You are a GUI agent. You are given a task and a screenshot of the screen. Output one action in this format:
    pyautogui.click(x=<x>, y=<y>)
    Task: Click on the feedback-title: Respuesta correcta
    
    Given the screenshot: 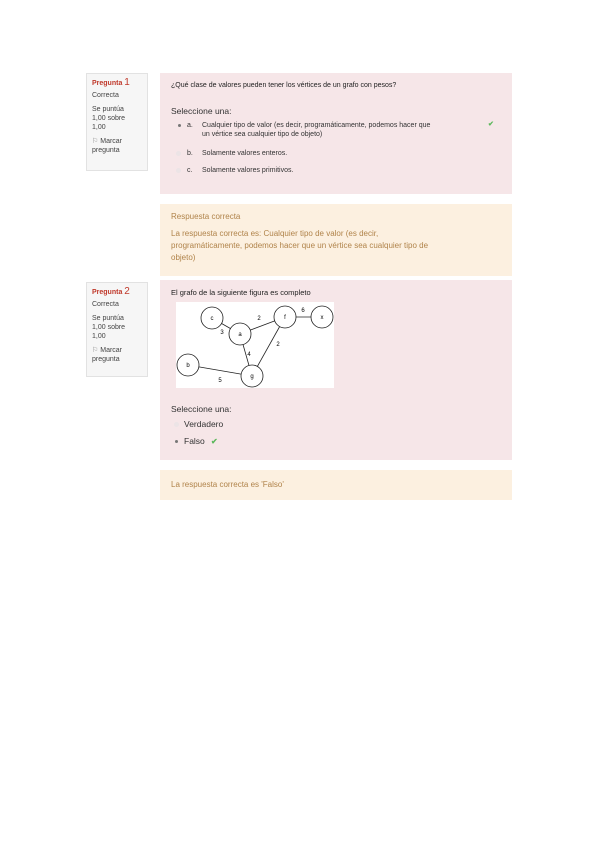 What is the action you would take?
    pyautogui.click(x=206, y=216)
    